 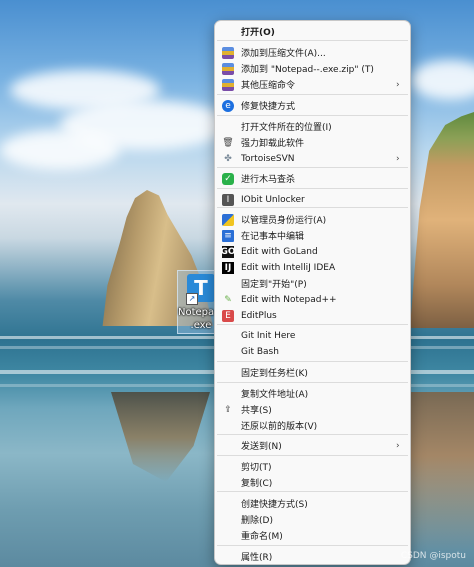 What do you see at coordinates (312, 556) in the screenshot?
I see `menu-item: 属性(R)` at bounding box center [312, 556].